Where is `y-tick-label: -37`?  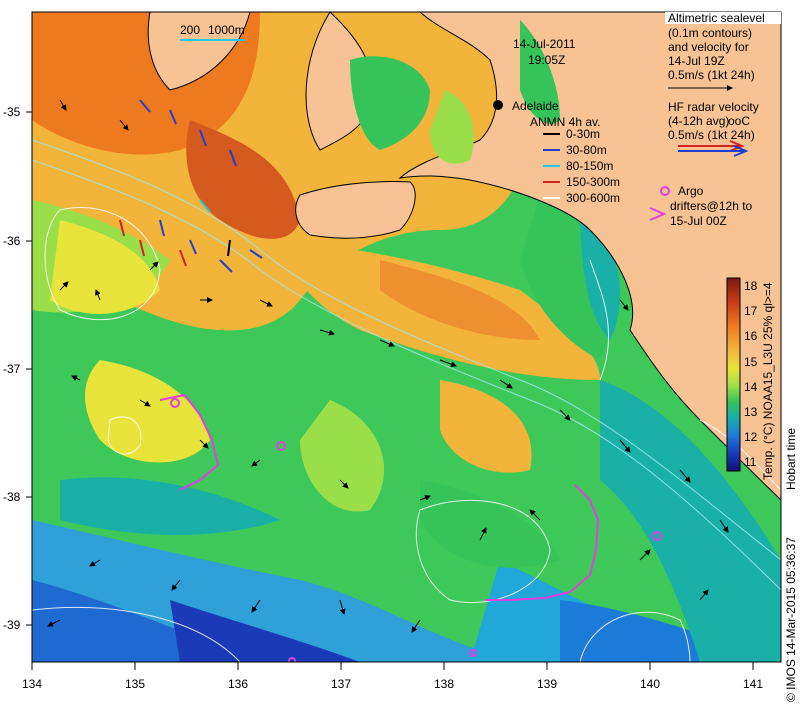 y-tick-label: -37 is located at coordinates (12, 369).